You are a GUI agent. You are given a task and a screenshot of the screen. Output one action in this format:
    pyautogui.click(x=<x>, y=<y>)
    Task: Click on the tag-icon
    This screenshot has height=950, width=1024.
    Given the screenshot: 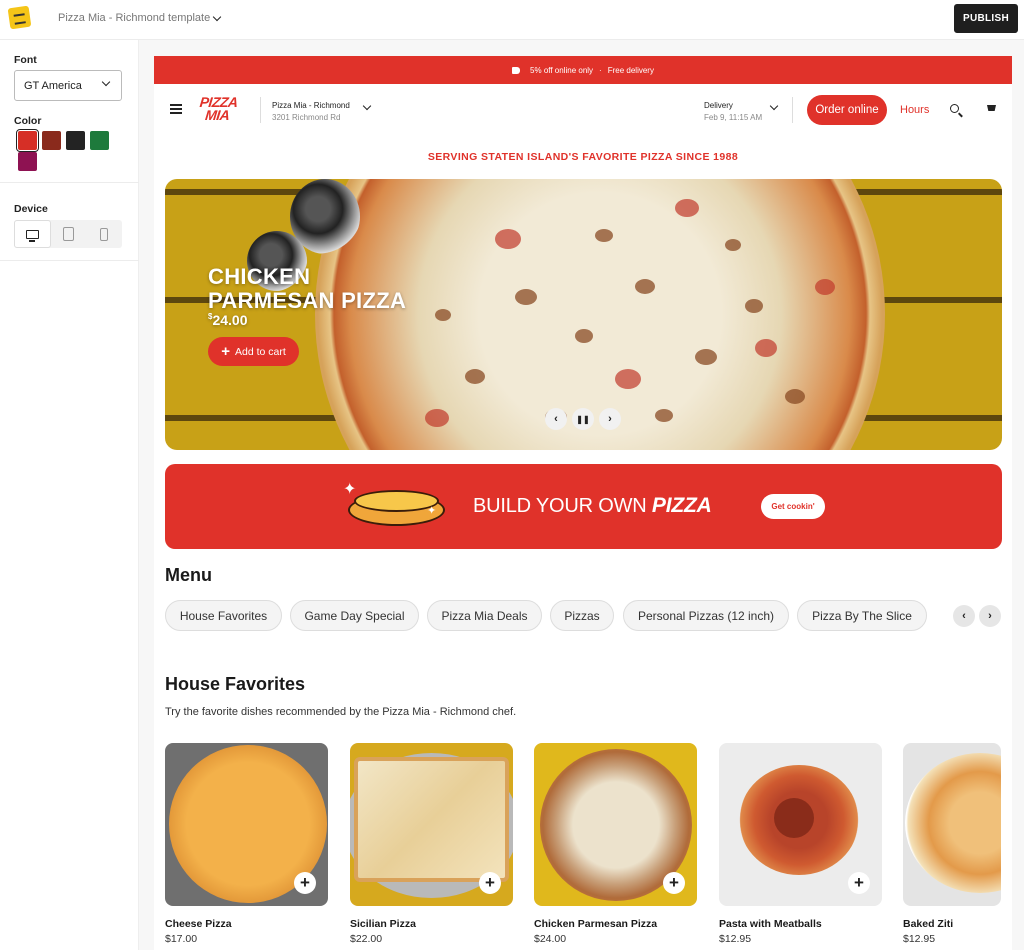 What is the action you would take?
    pyautogui.click(x=516, y=70)
    